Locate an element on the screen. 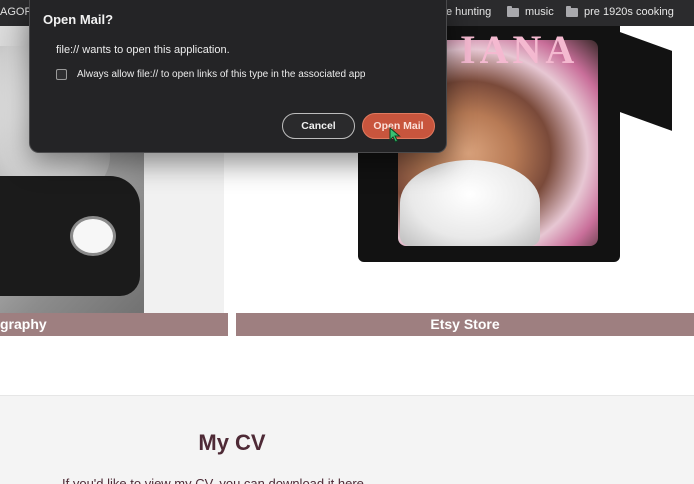  print-dress-shape is located at coordinates (470, 203).